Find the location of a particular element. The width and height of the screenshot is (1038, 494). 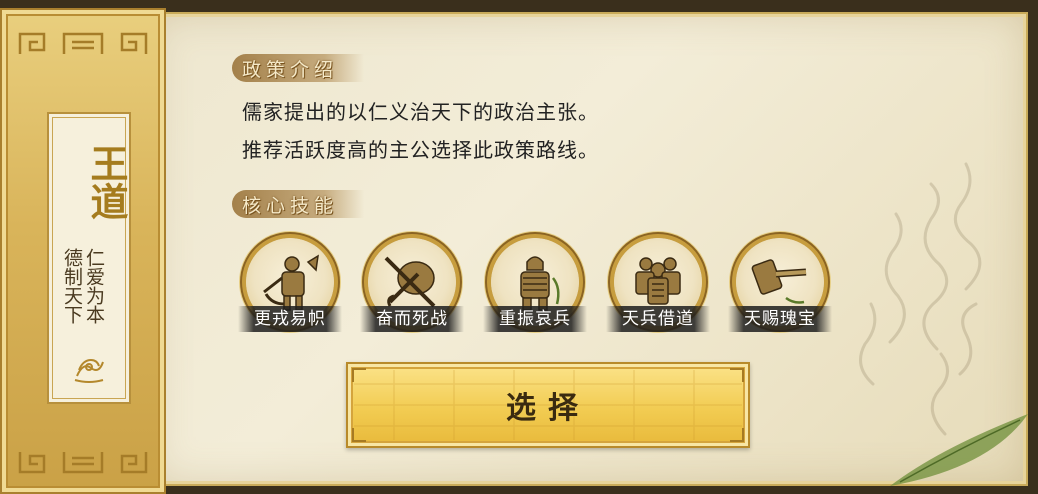

leaf-decoration is located at coordinates (959, 450).